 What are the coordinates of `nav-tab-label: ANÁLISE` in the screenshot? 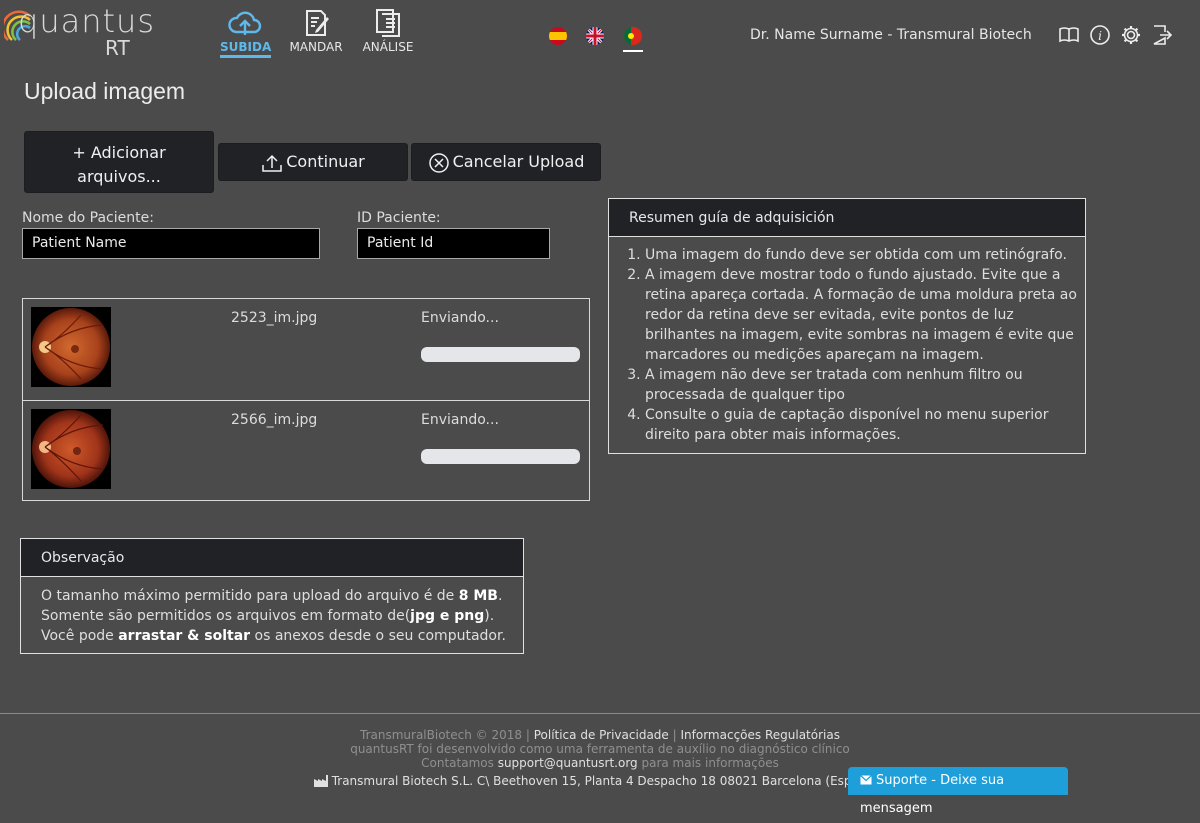 It's located at (388, 47).